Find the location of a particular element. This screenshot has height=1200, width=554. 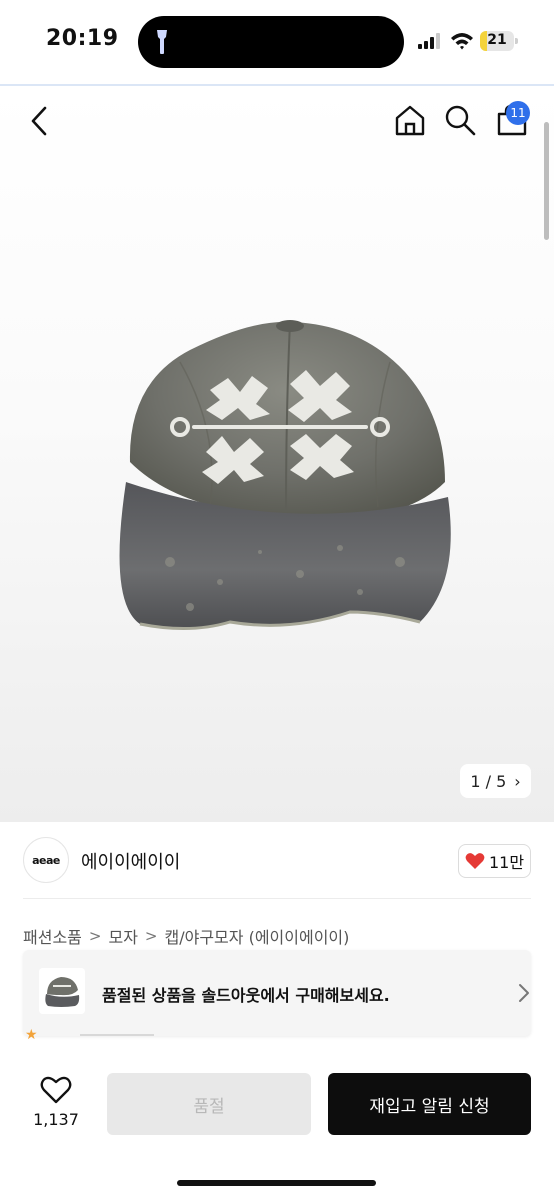

chevron-left-icon is located at coordinates (40, 121).